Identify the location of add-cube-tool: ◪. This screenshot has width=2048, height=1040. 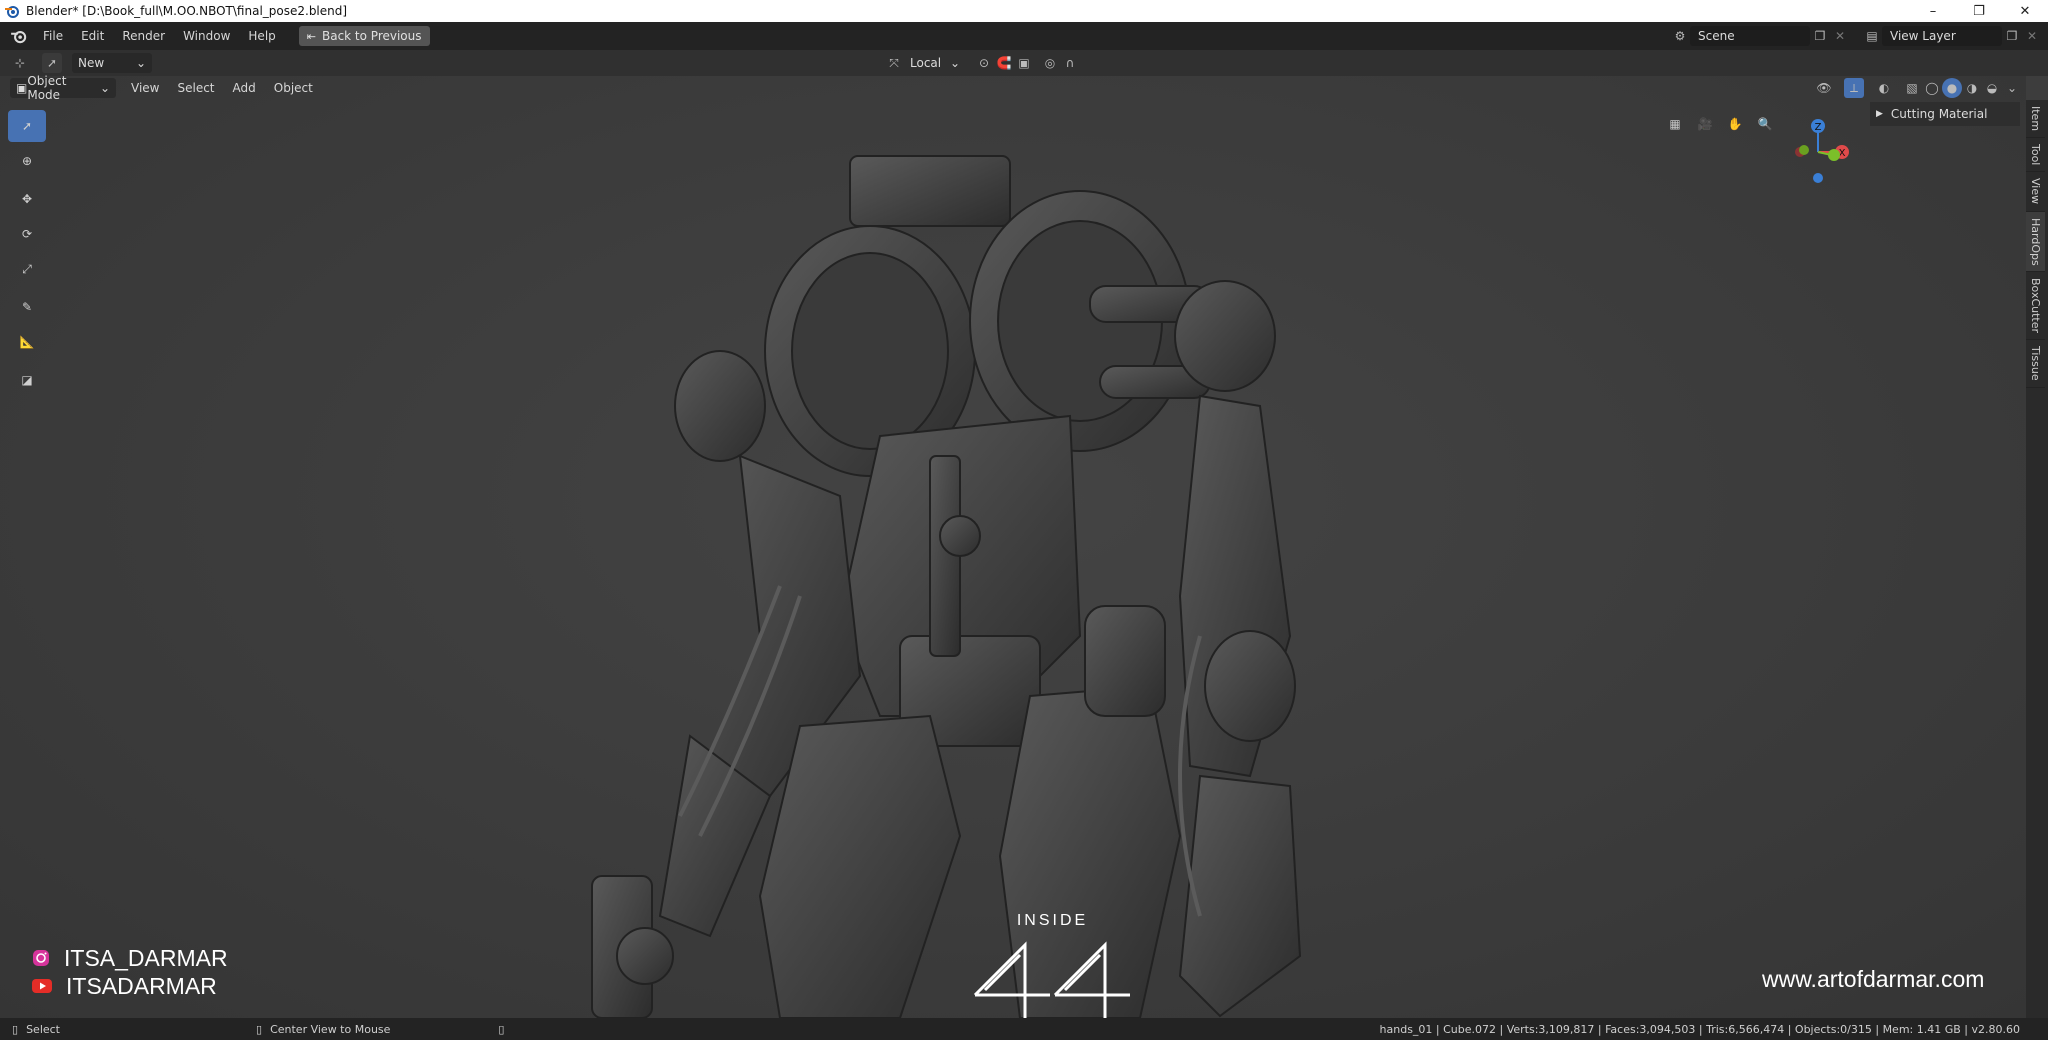
(27, 380).